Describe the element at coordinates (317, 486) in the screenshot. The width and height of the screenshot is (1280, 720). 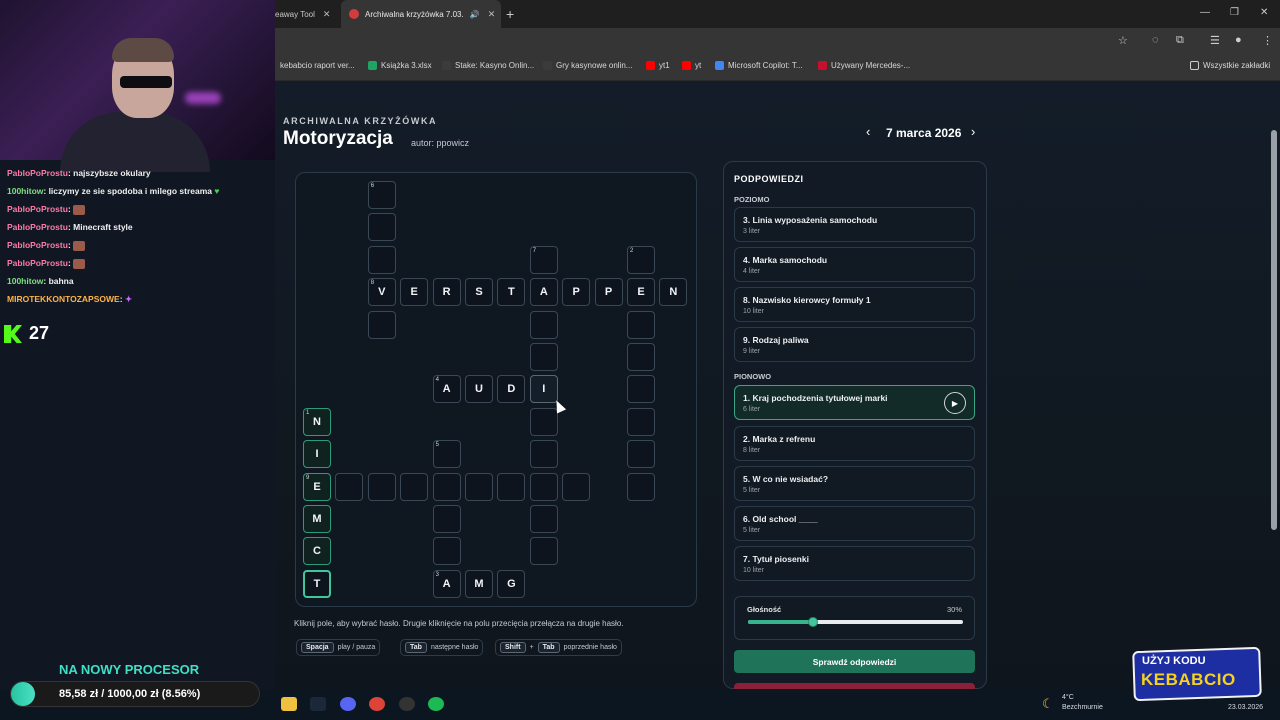
I see `crossword-cell: 9E` at that location.